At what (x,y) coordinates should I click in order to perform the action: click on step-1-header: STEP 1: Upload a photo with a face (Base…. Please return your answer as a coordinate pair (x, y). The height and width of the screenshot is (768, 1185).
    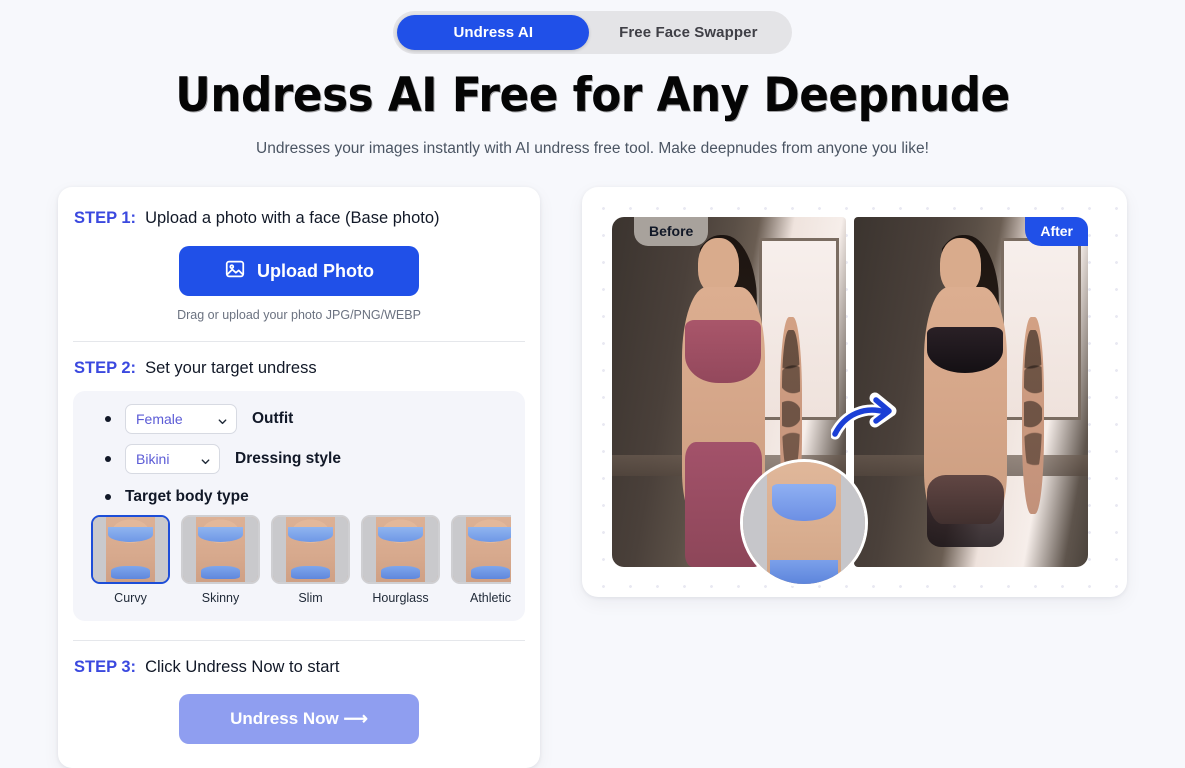
    Looking at the image, I should click on (299, 218).